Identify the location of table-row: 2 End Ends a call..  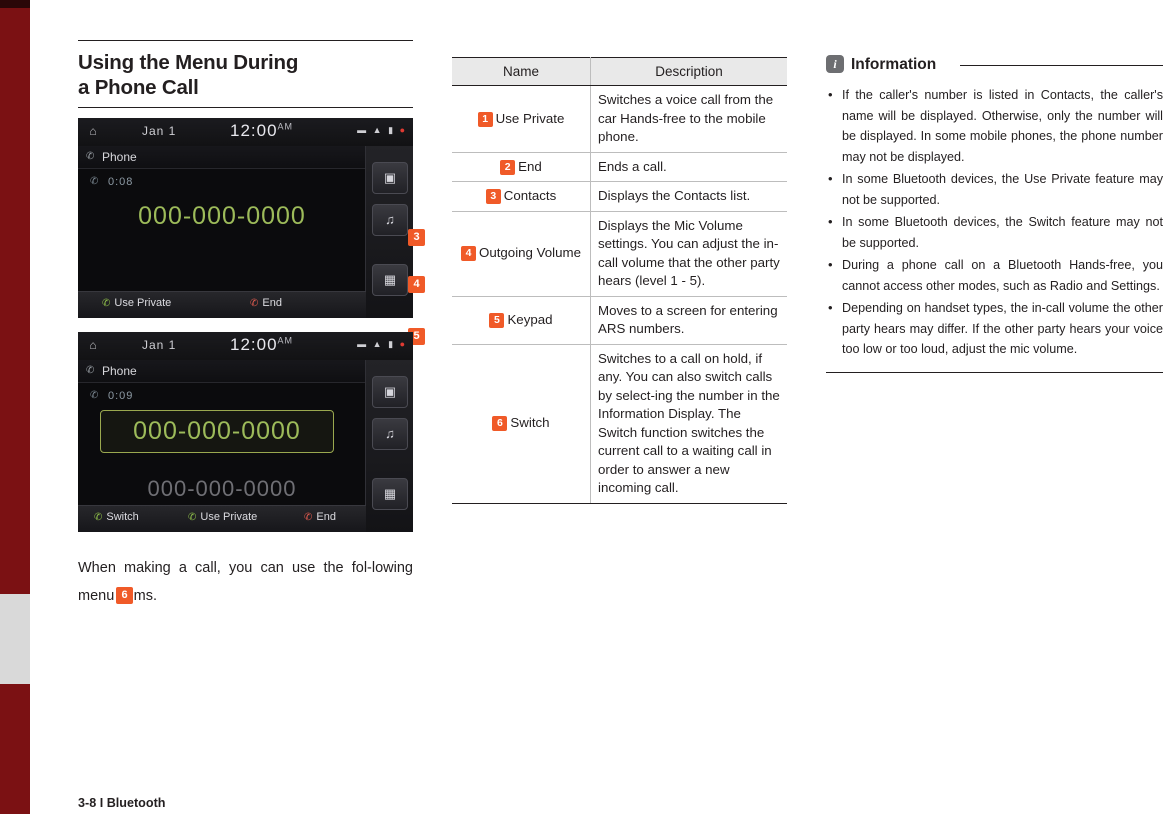
(619, 167).